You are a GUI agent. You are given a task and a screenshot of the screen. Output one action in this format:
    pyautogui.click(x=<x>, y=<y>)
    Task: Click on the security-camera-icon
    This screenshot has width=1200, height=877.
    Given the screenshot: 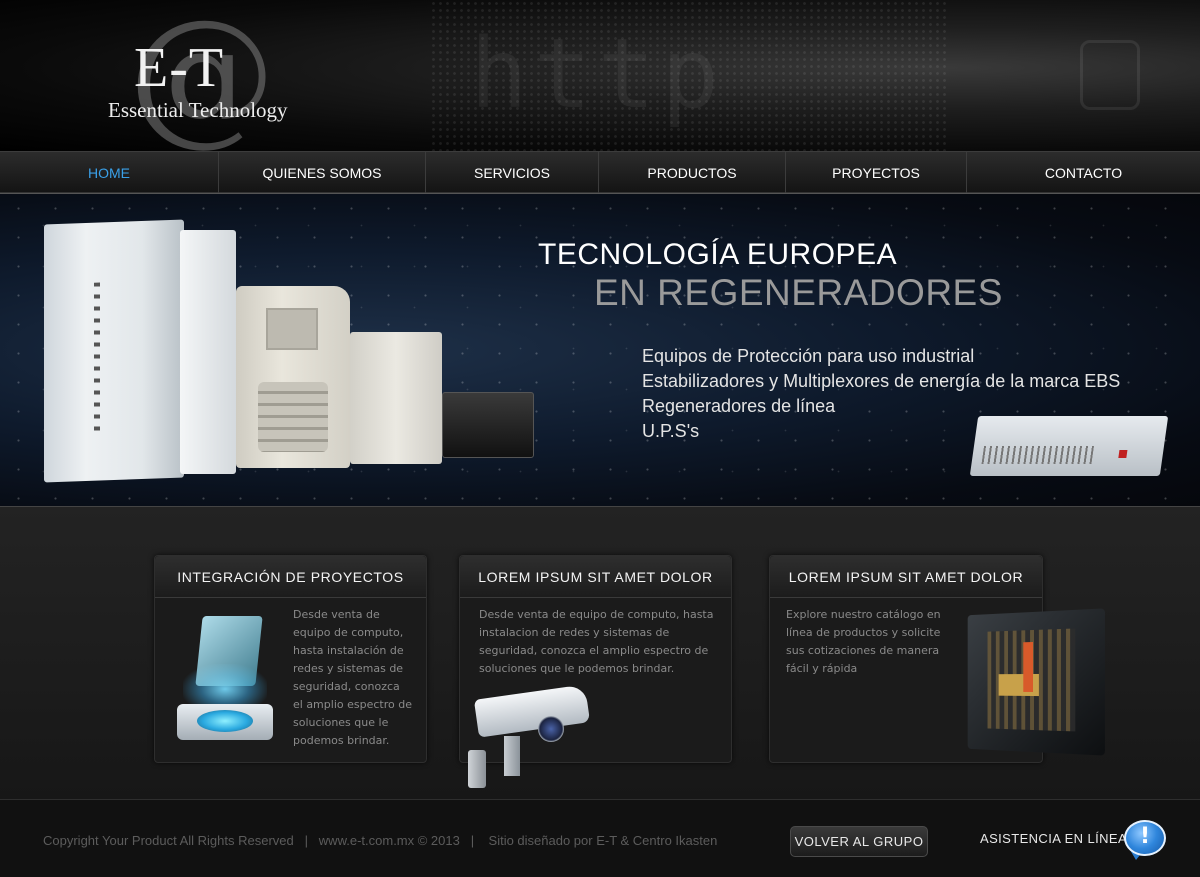 What is the action you would take?
    pyautogui.click(x=530, y=738)
    